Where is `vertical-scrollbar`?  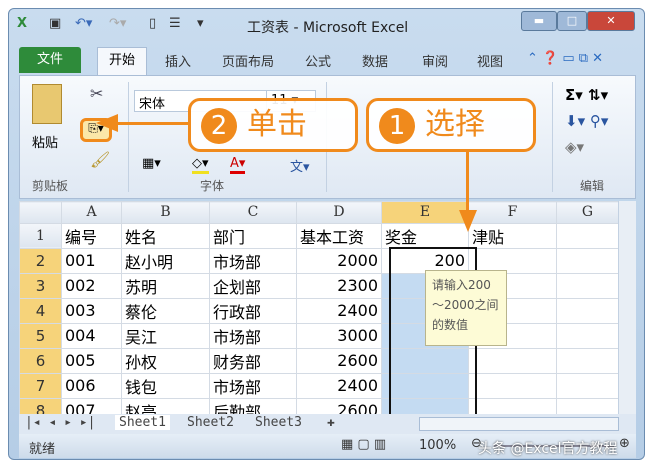 vertical-scrollbar is located at coordinates (627, 307).